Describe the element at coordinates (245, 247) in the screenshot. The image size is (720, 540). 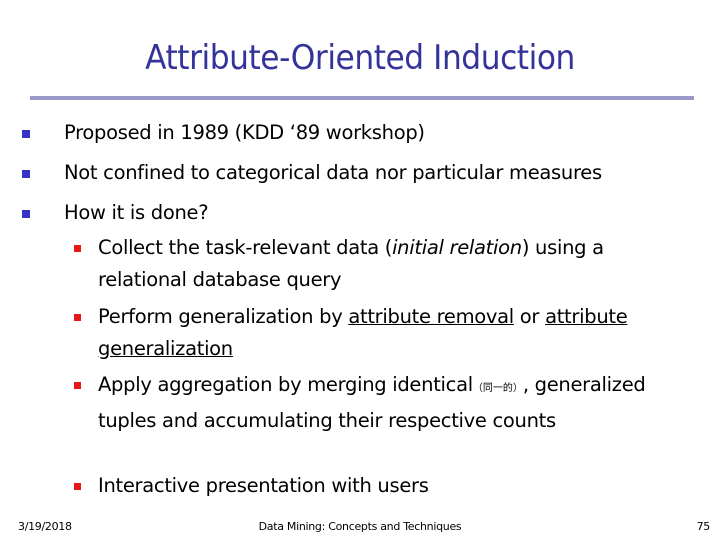
I see `sub-bullet-text-start: Collect the task-relevant data (` at that location.